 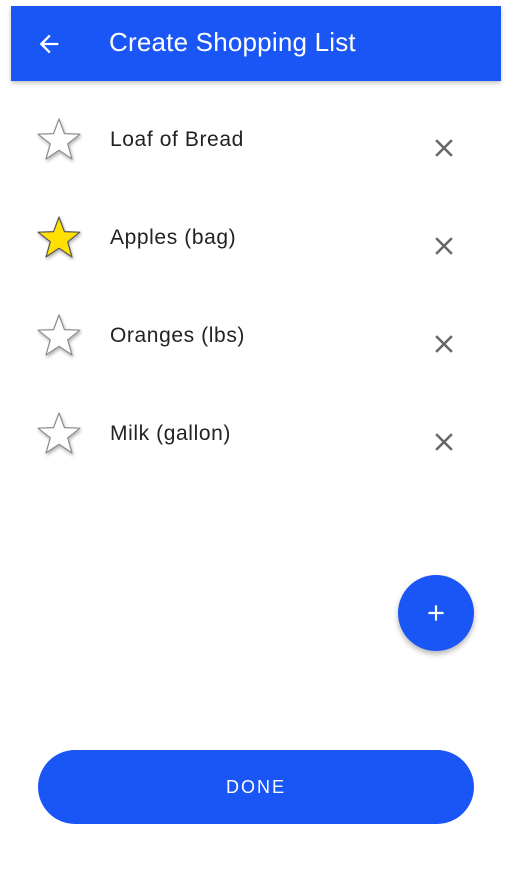 I want to click on star-filled-icon, so click(x=59, y=237).